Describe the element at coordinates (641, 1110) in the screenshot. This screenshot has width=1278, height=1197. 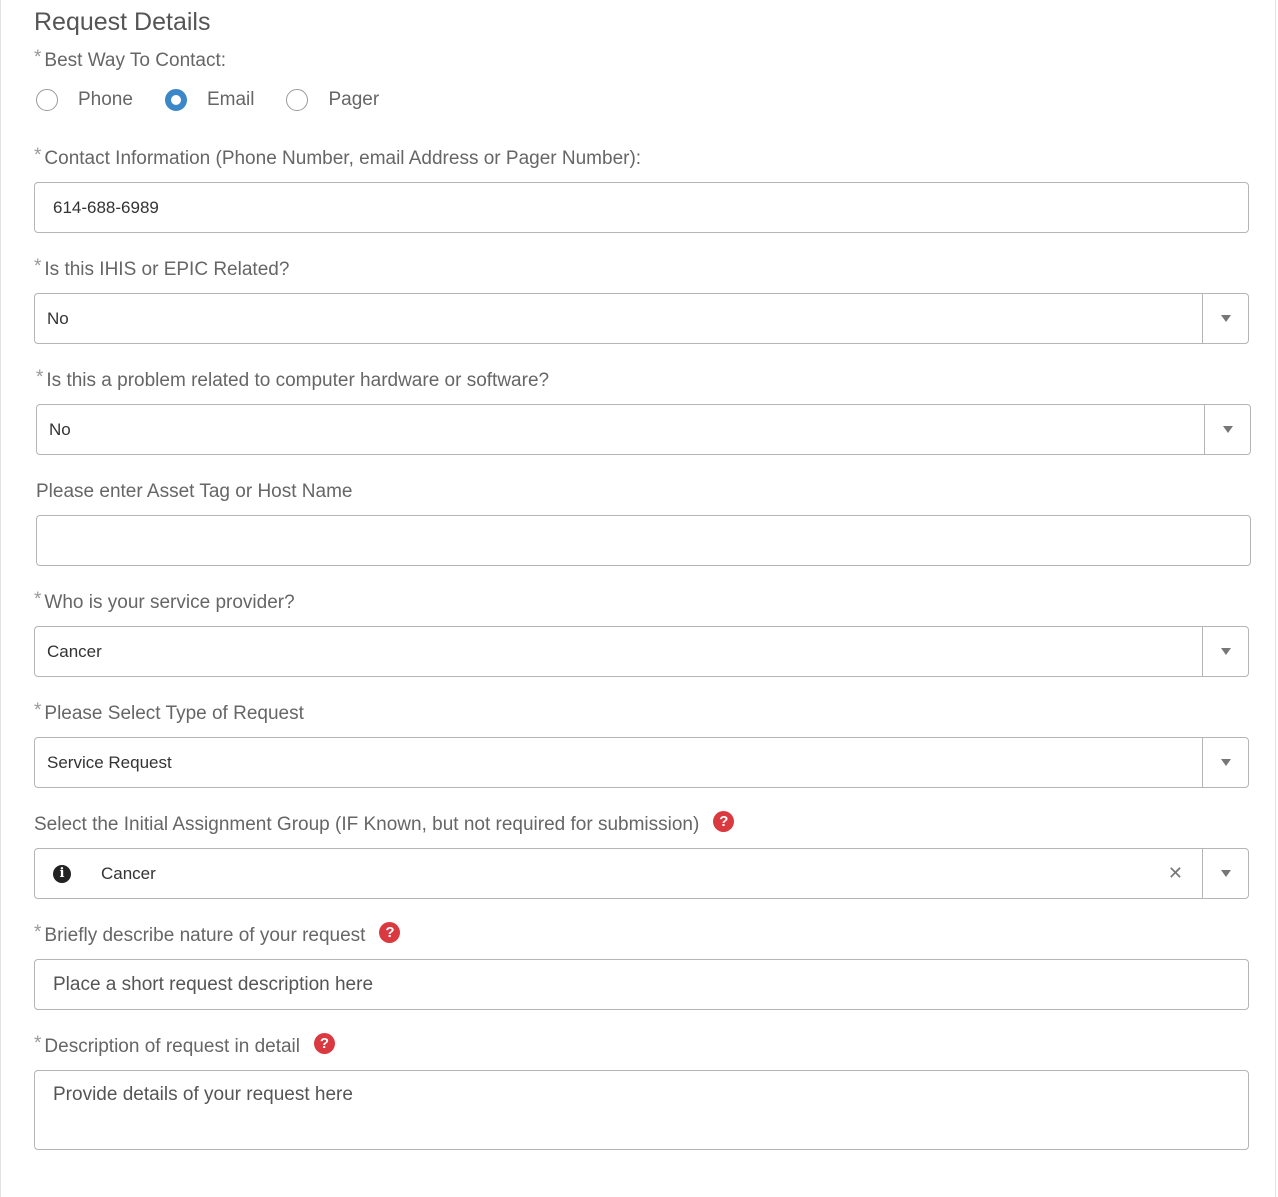
I see `detail-desc-textarea: Provide details of your request here` at that location.